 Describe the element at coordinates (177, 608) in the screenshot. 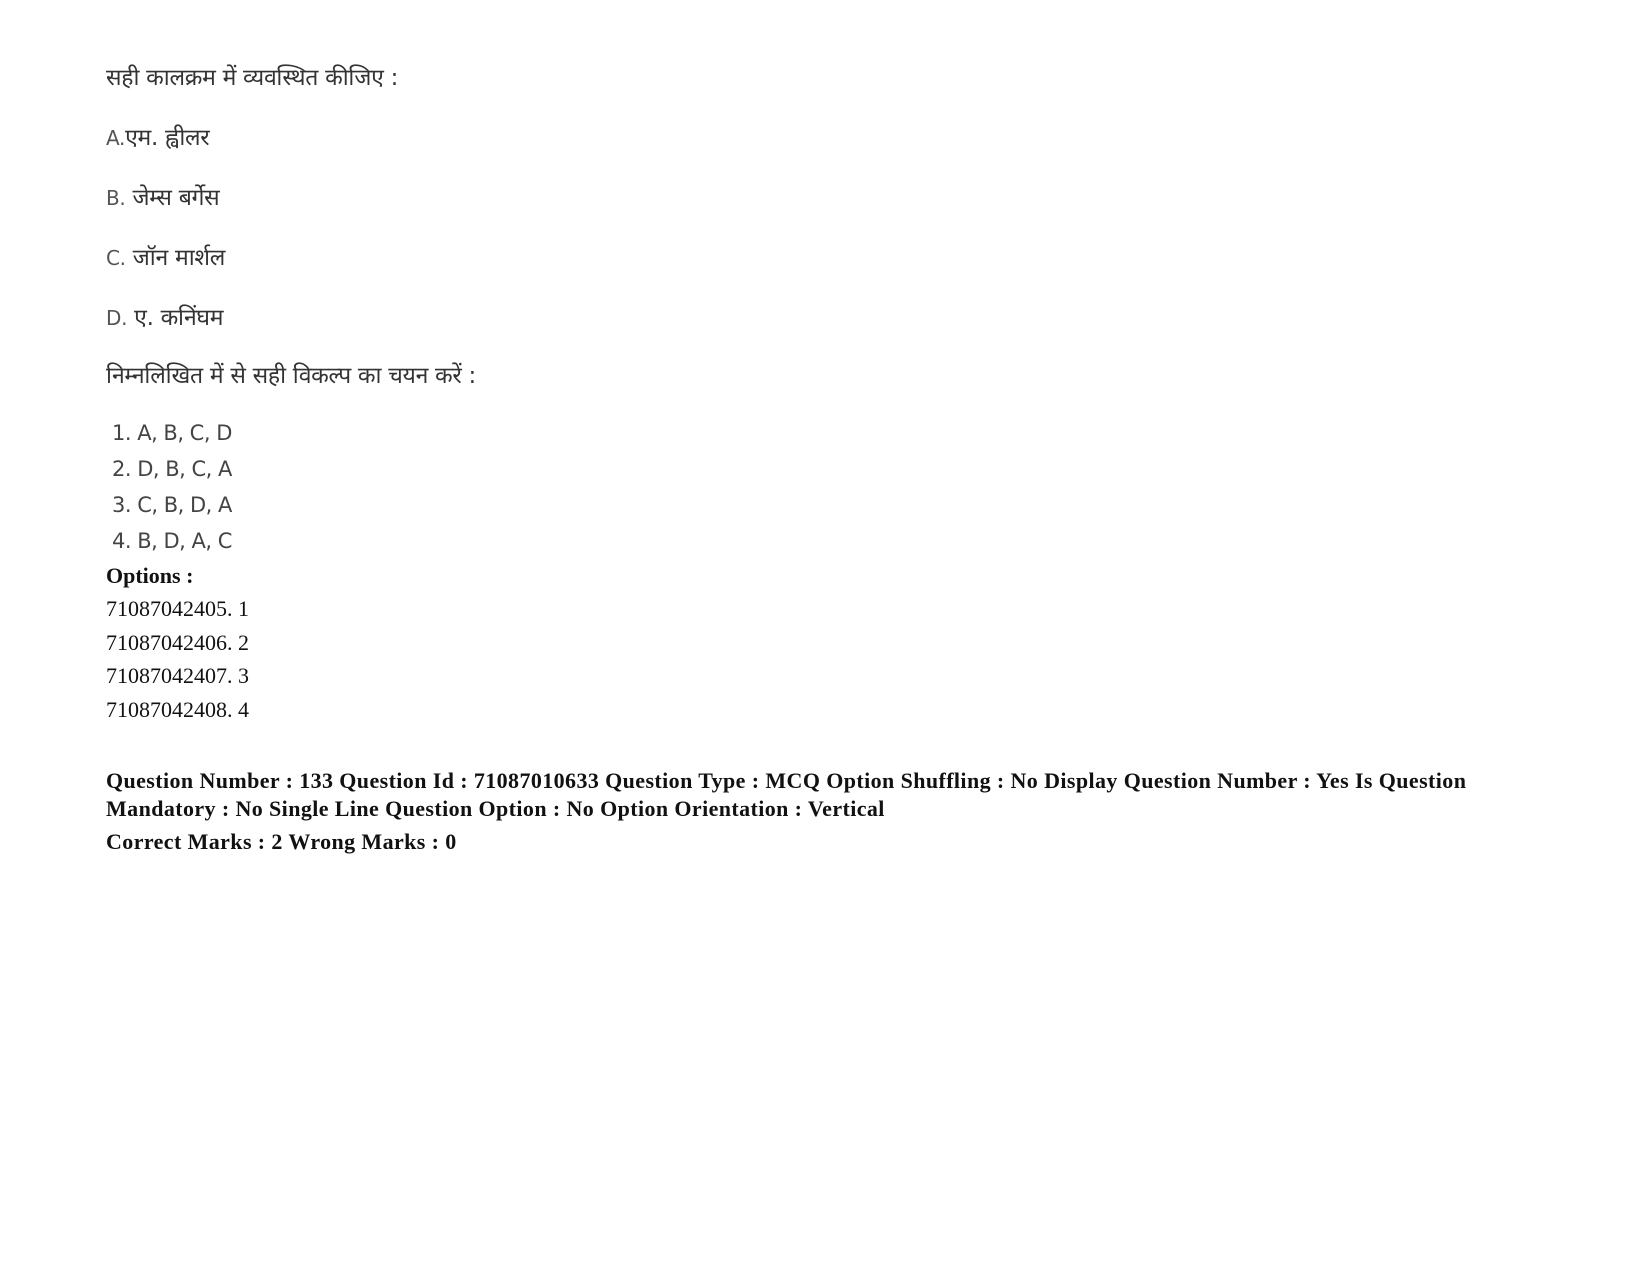

I see `option-id-1: 71087042405. 1` at that location.